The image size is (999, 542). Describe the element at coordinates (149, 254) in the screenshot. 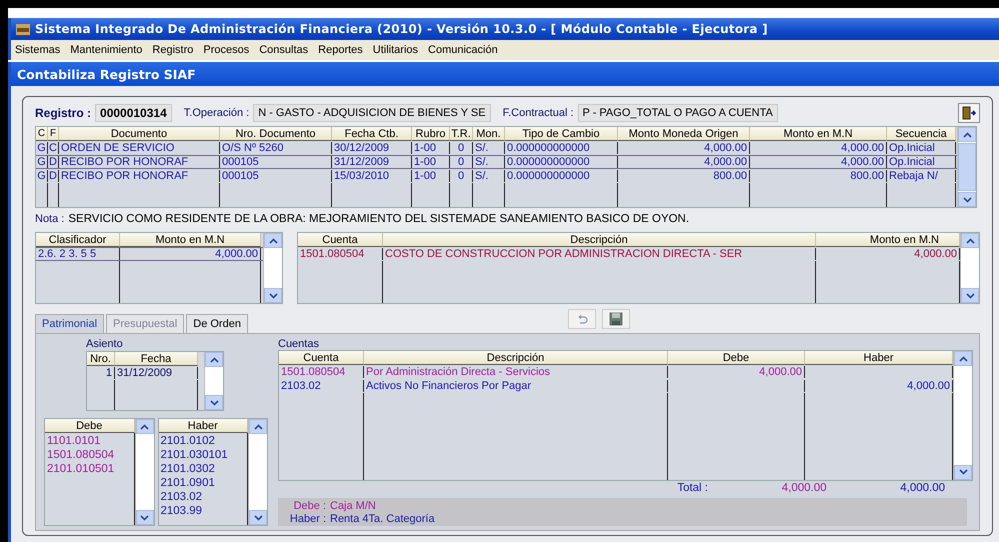

I see `table-row: 2.6. 2 3. 5 5 4,000.00` at that location.